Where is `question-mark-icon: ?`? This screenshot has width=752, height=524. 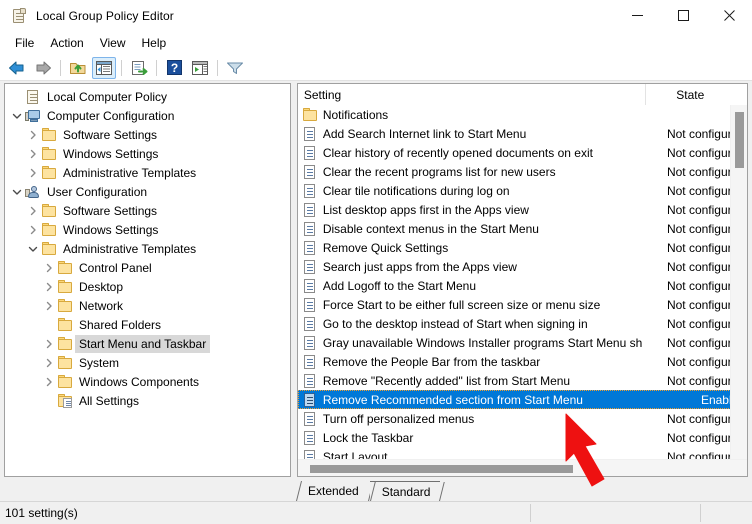
question-mark-icon: ? is located at coordinates (174, 68).